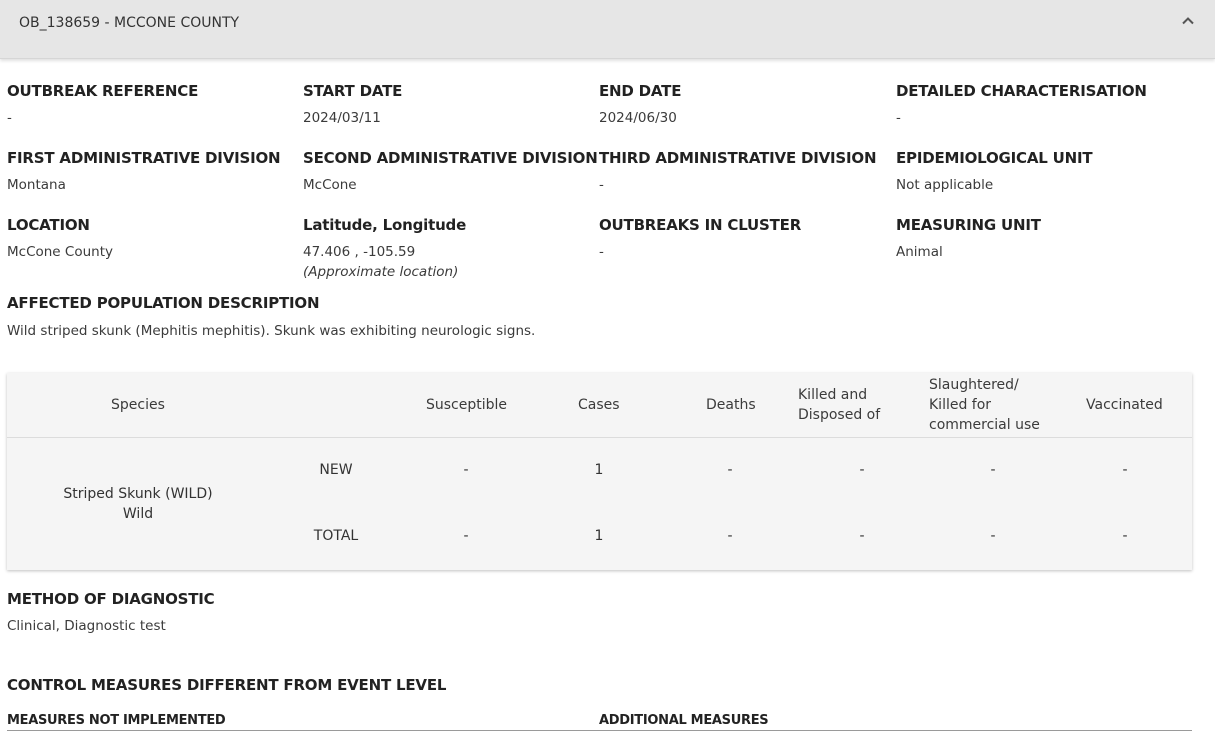 The image size is (1215, 747). I want to click on header-slaughtered: Slaughtered/ Killed for commercial use, so click(984, 405).